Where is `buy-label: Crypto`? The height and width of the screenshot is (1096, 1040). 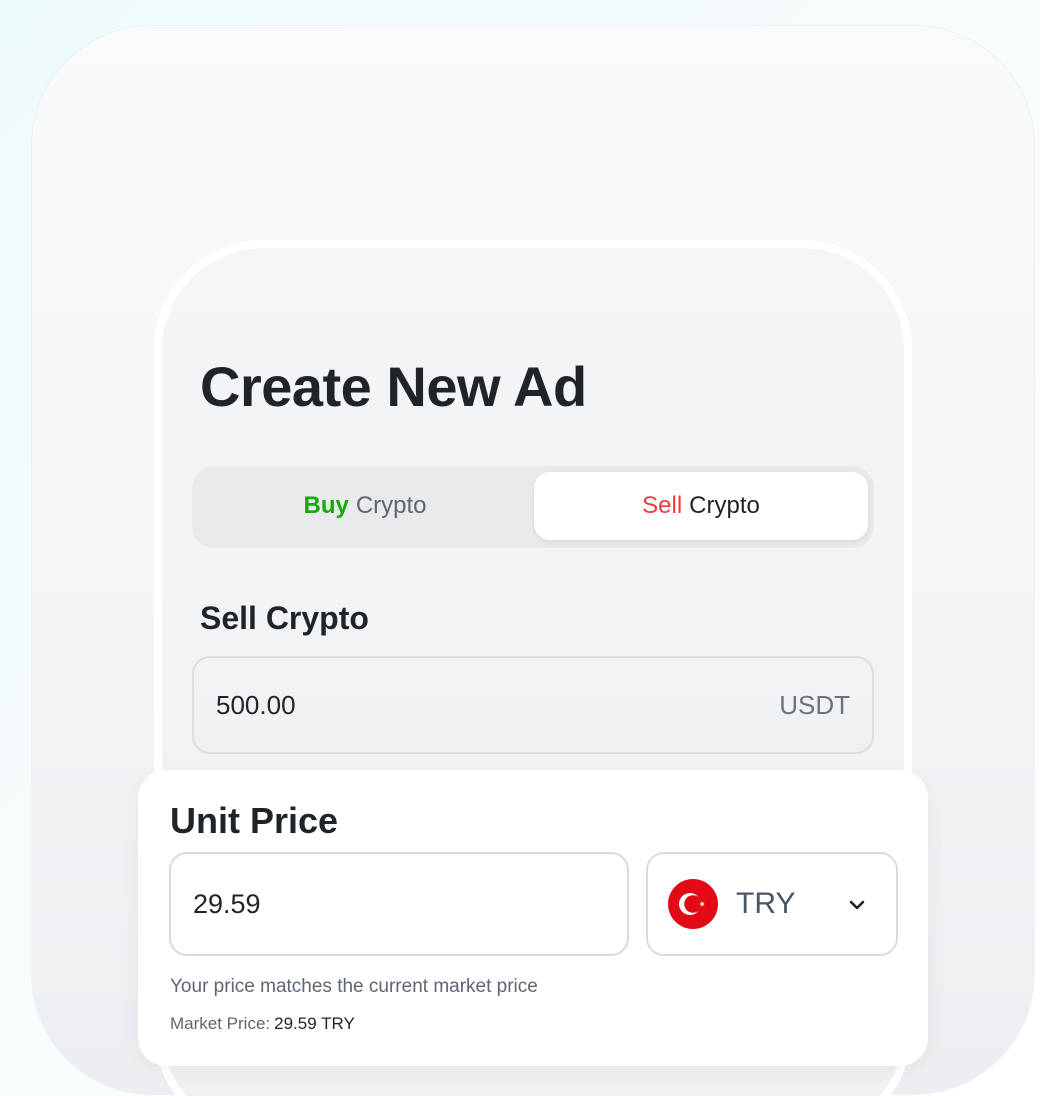
buy-label: Crypto is located at coordinates (391, 505).